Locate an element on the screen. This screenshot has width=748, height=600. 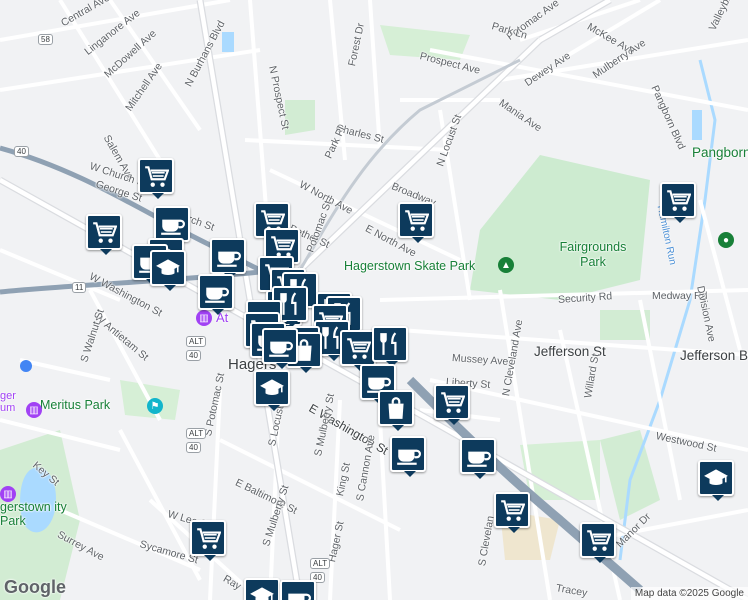
route-shield-alt40a: ALT is located at coordinates (196, 341).